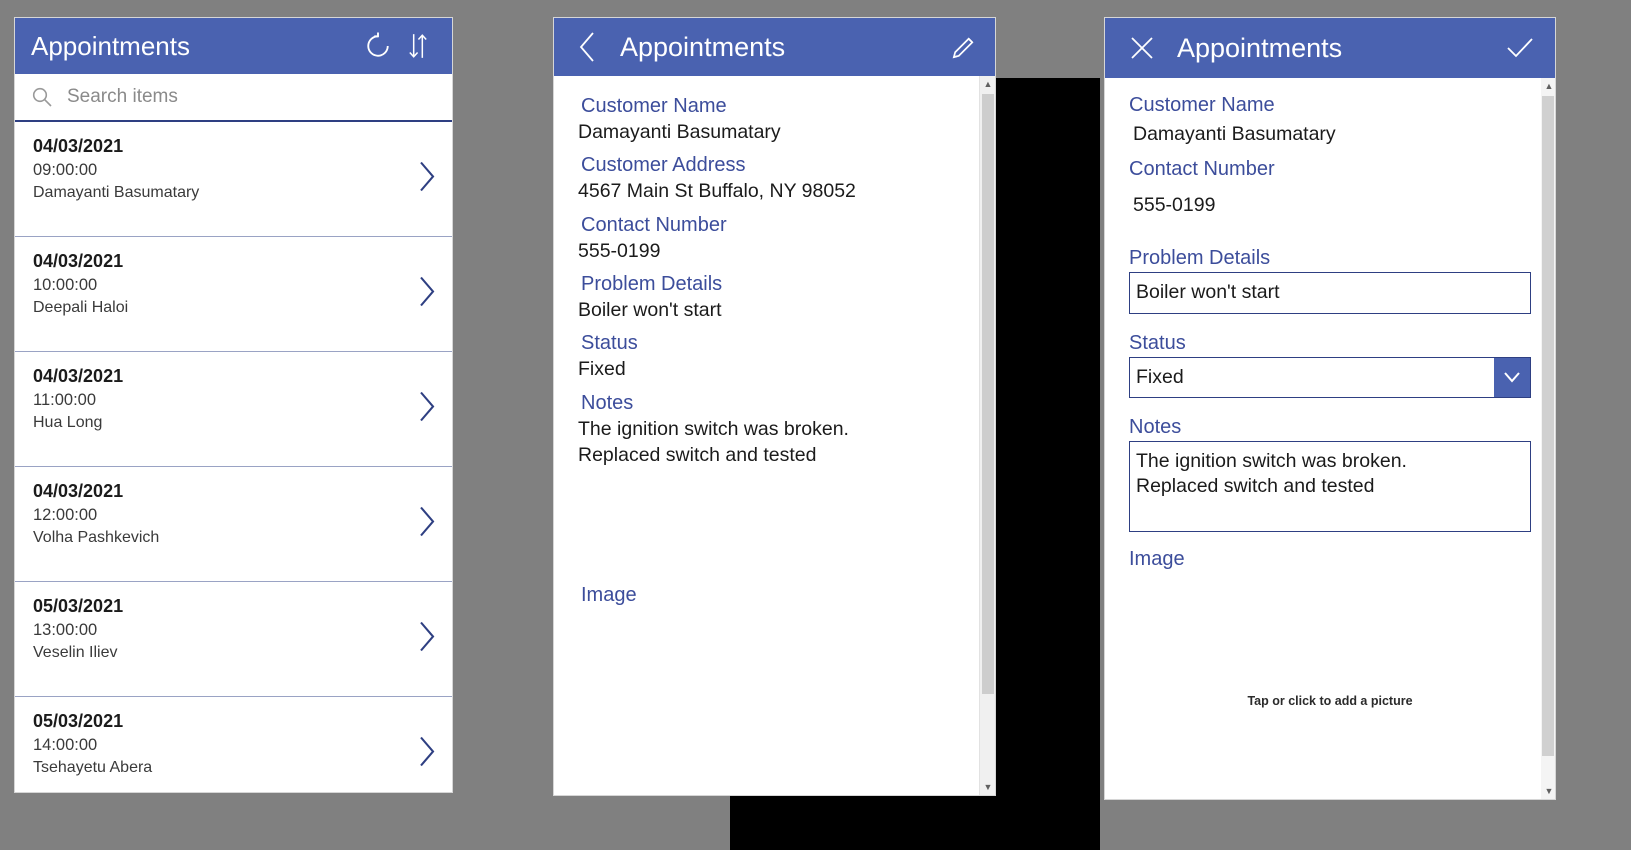 The height and width of the screenshot is (850, 1631). Describe the element at coordinates (1548, 86) in the screenshot. I see `edit-scroll-up-icon: ▲` at that location.